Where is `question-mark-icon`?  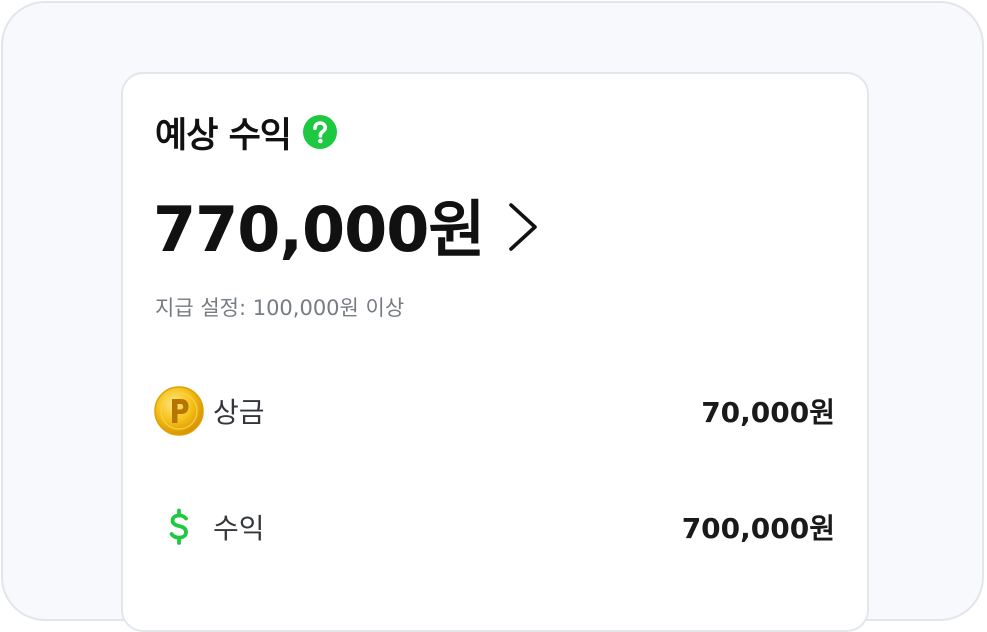 question-mark-icon is located at coordinates (320, 132).